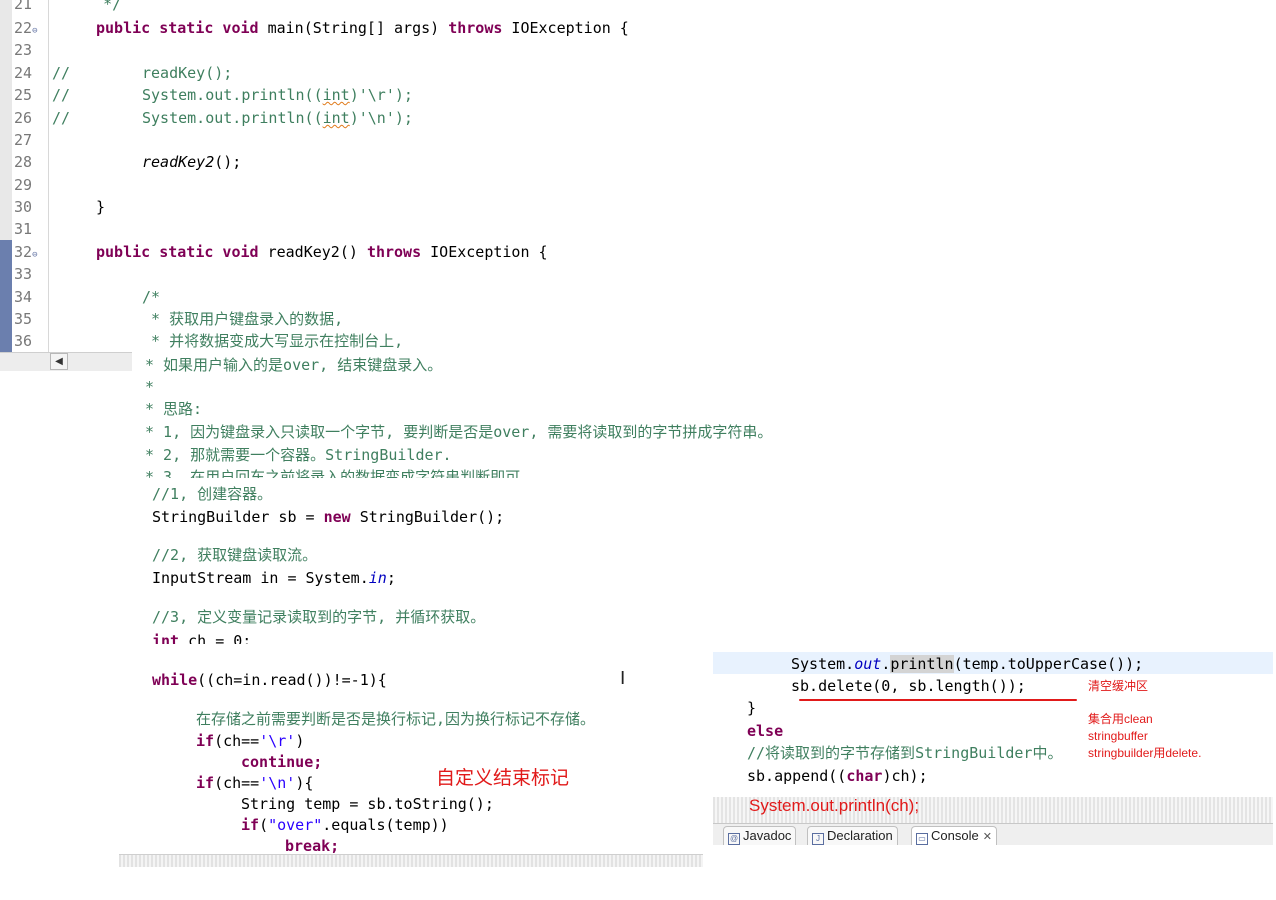 This screenshot has width=1276, height=900. I want to click on code-line: readKey2();, so click(192, 162).